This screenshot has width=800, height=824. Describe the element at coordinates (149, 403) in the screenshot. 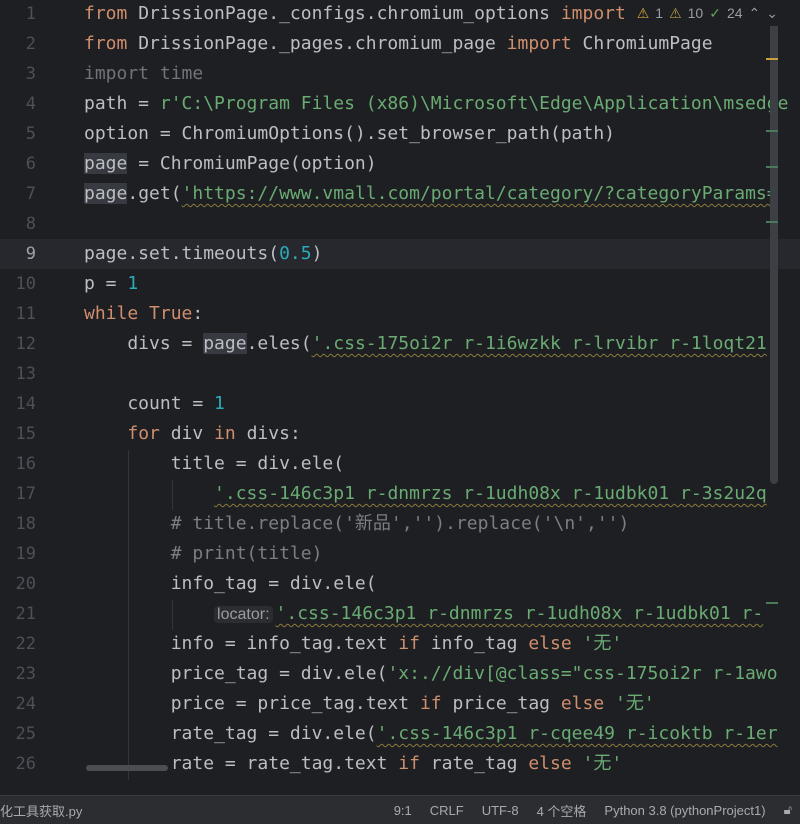

I see `code-token: count =` at that location.